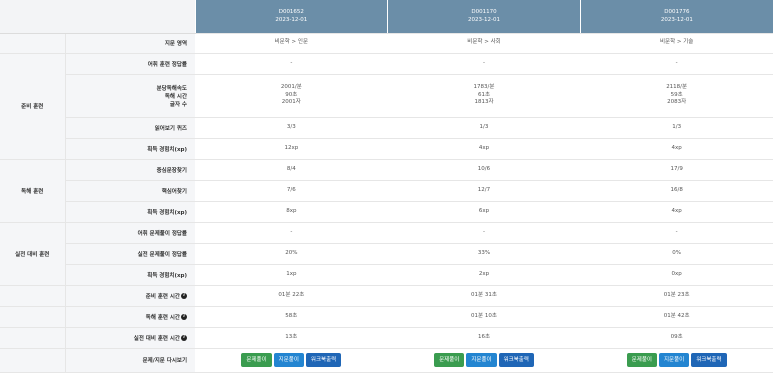  Describe the element at coordinates (156, 338) in the screenshot. I see `label-practice-time-text: 실전 대비 훈련 시간` at that location.